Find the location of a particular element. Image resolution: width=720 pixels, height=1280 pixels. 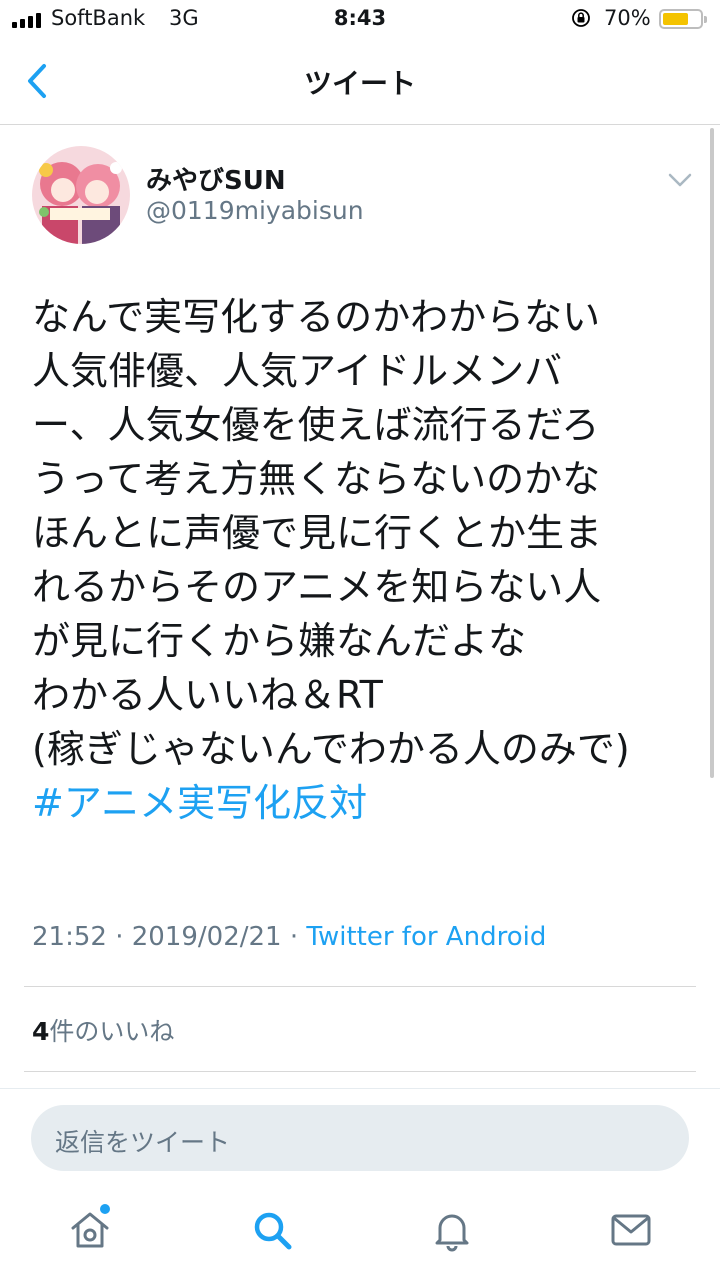

tweet-line: (稼ぎじゃないんでわかる人のみで) is located at coordinates (331, 749).